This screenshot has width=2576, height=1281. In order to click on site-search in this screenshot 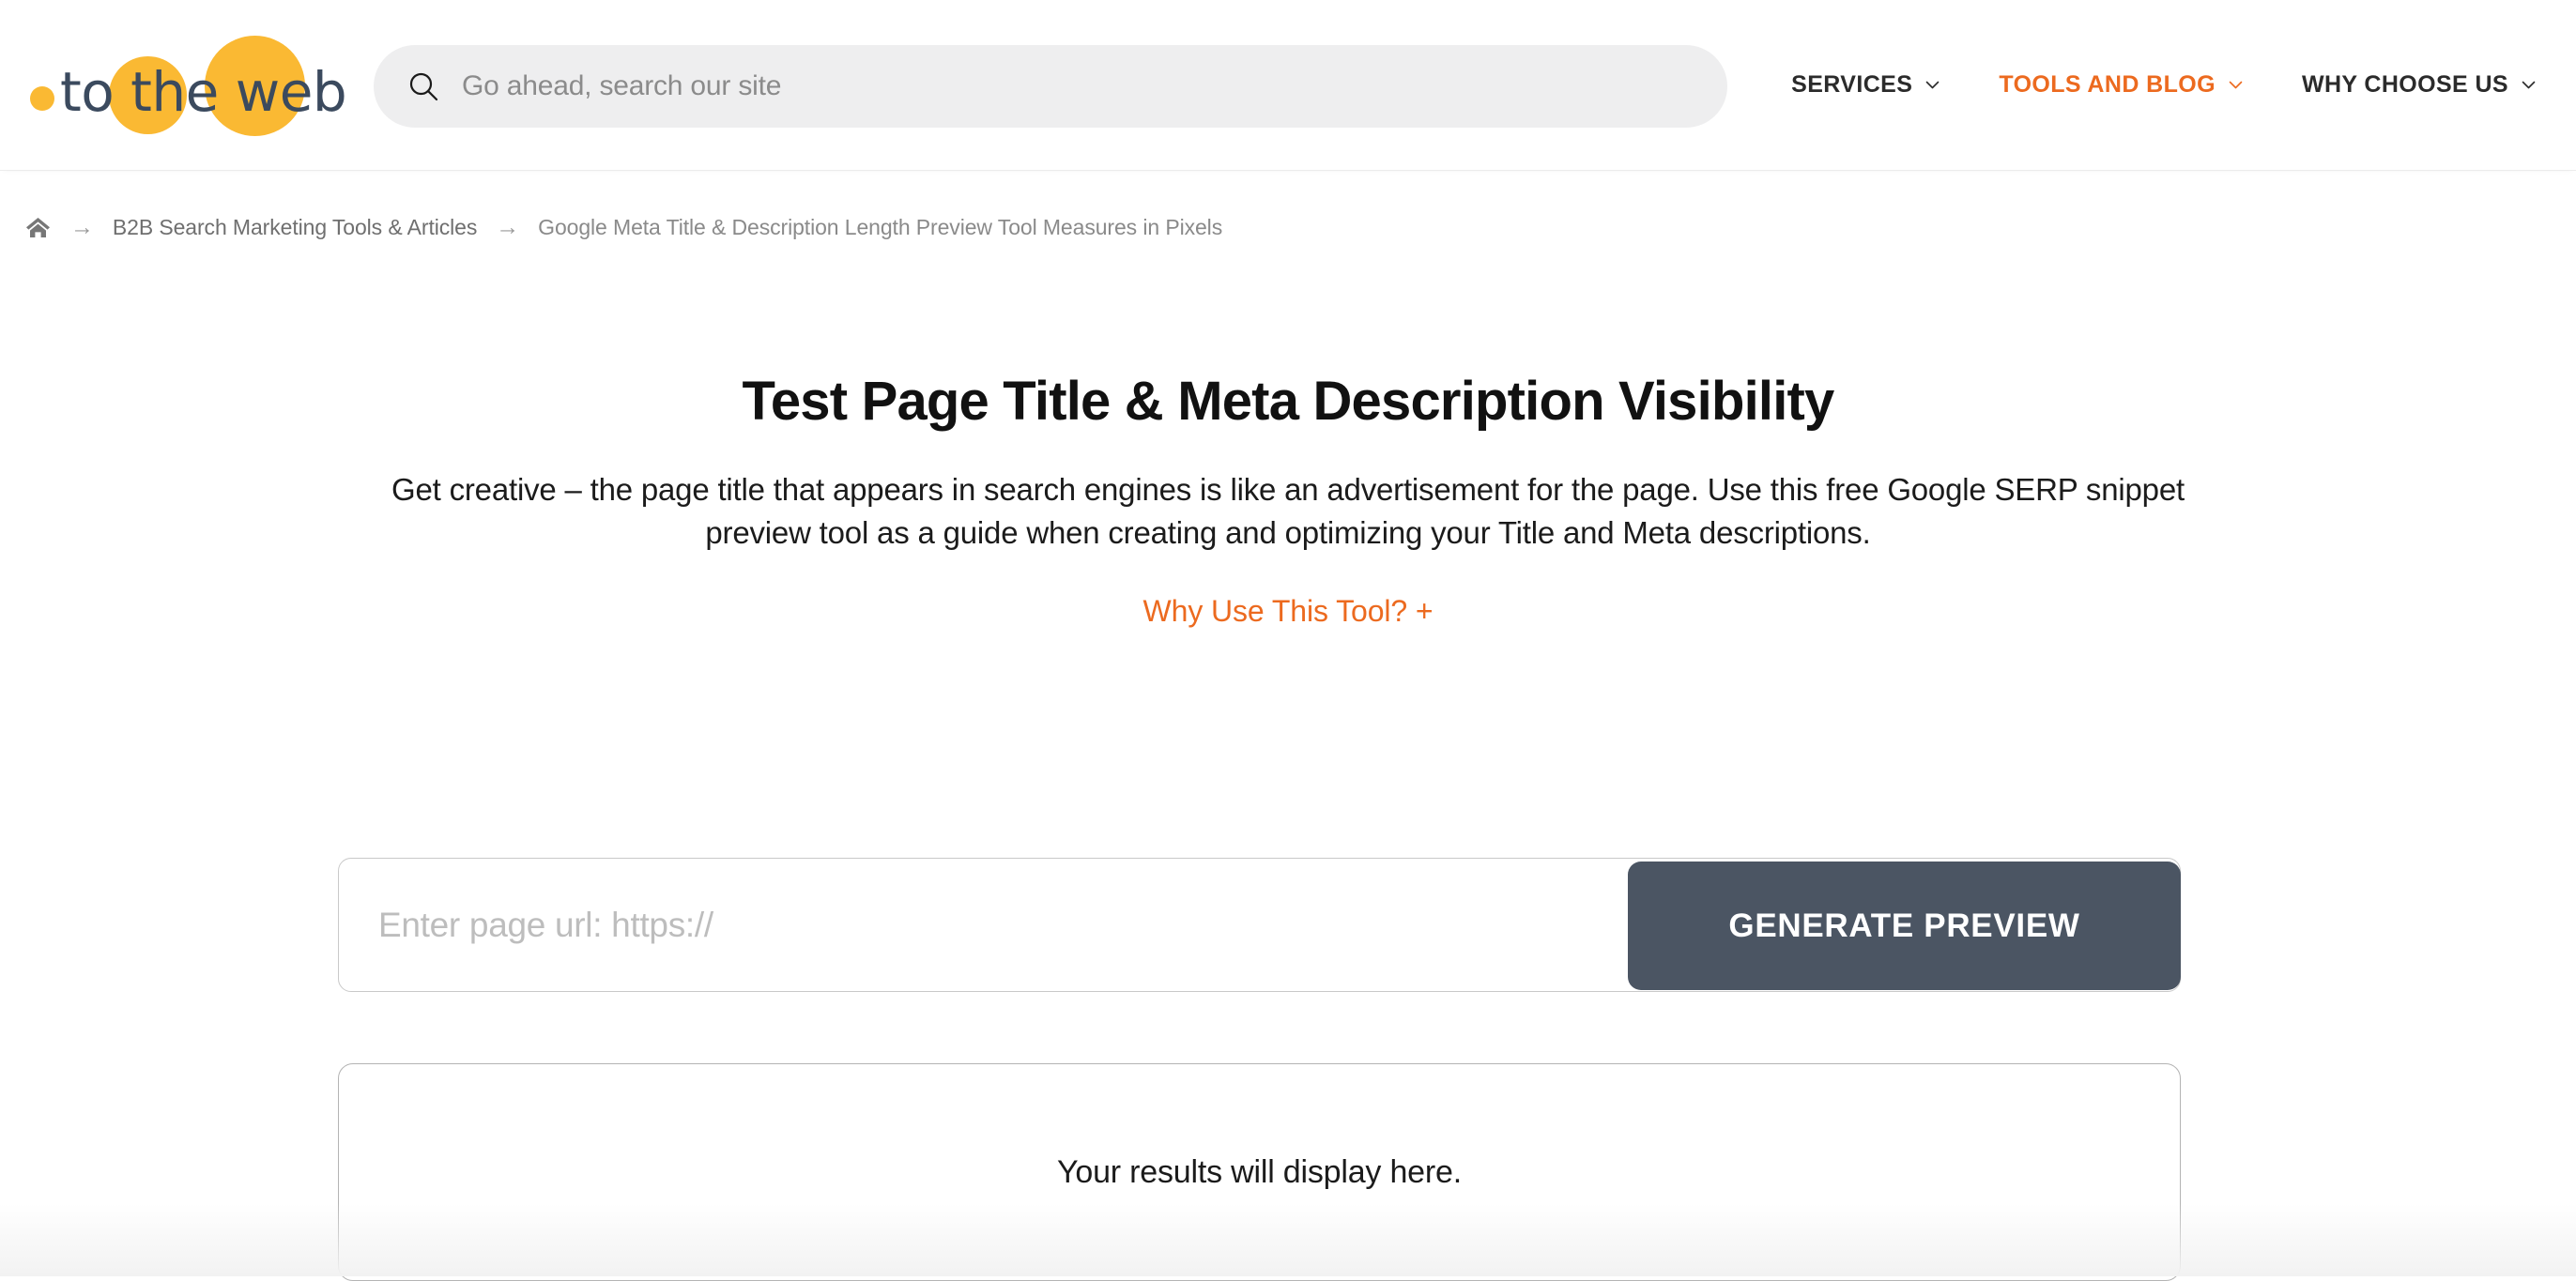, I will do `click(1051, 87)`.